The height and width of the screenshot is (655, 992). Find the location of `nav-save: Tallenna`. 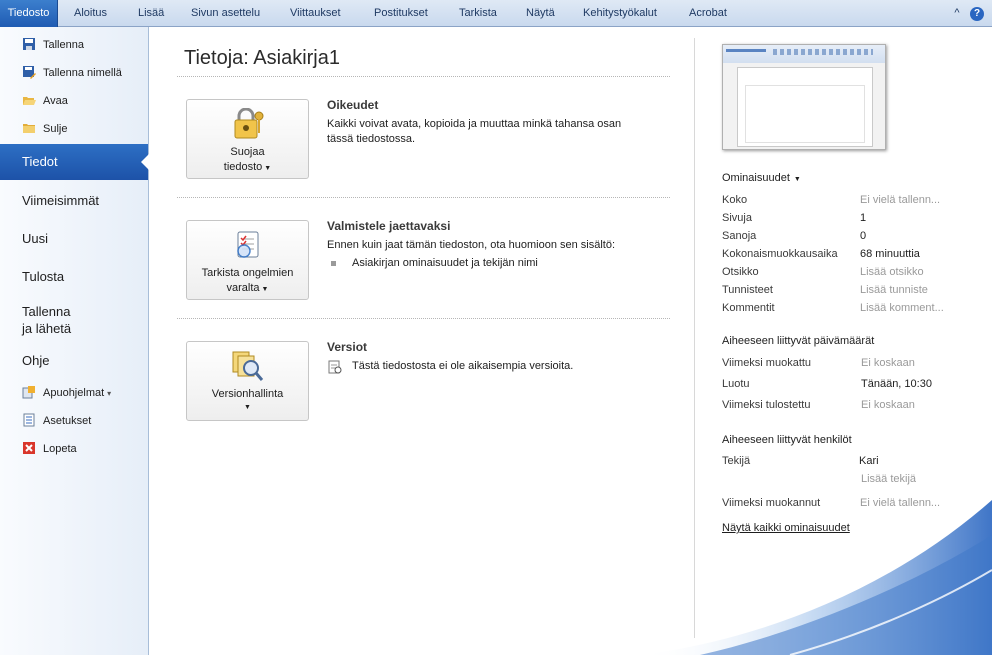

nav-save: Tallenna is located at coordinates (53, 45).